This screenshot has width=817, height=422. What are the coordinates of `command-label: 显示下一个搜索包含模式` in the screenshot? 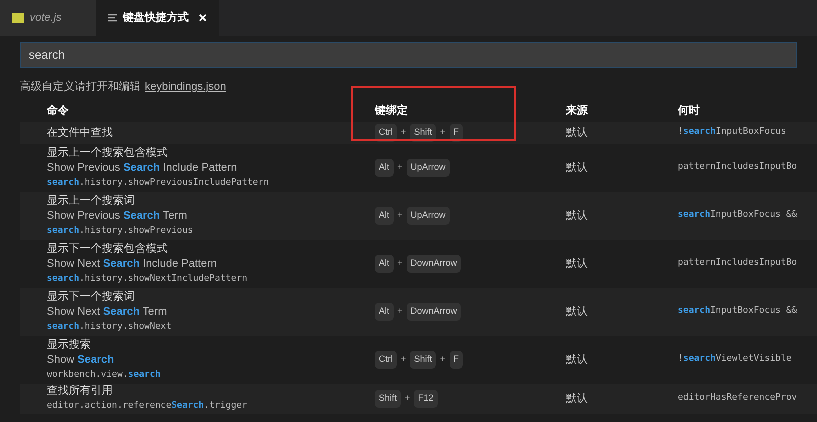 It's located at (108, 249).